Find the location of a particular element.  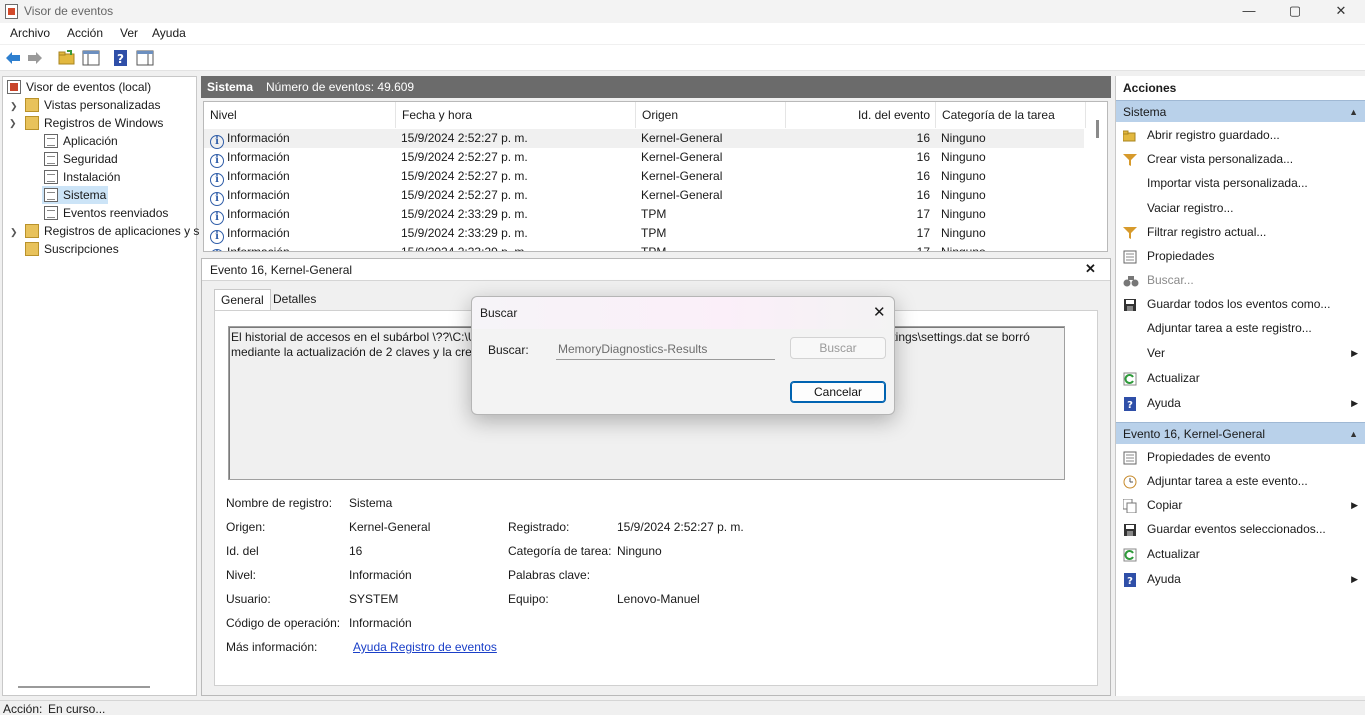

cell-text: 16 is located at coordinates (923, 157).